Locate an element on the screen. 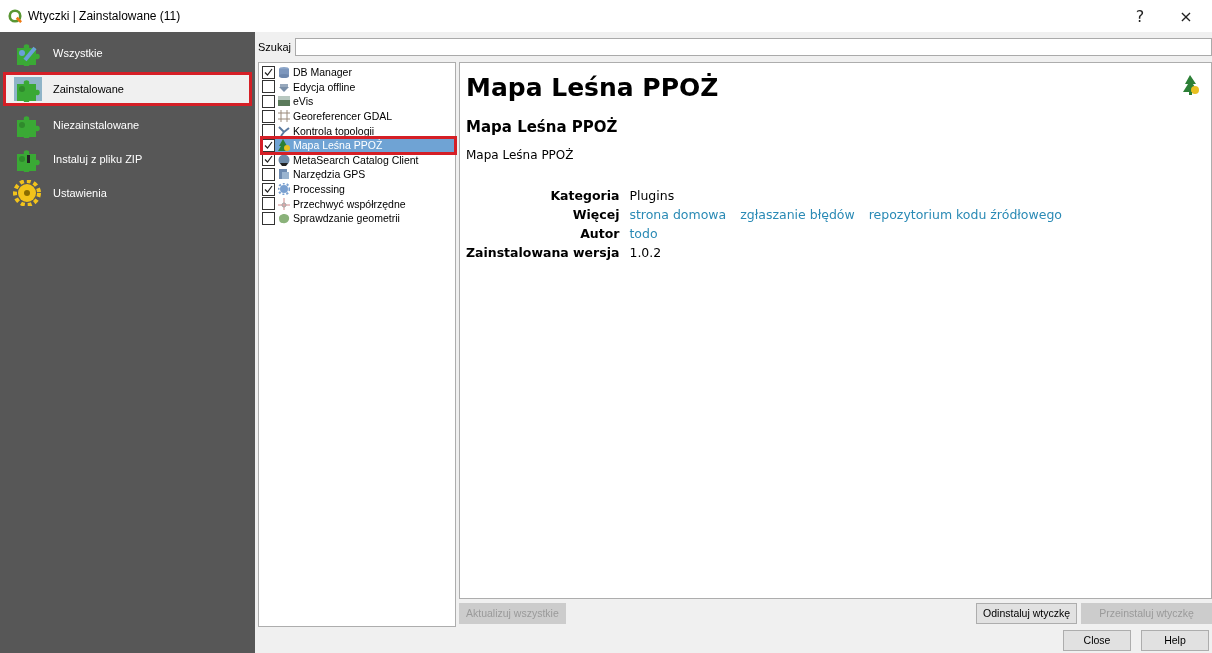 This screenshot has height=653, width=1212. action-button: Odinstaluj wtyczkę is located at coordinates (1026, 613).